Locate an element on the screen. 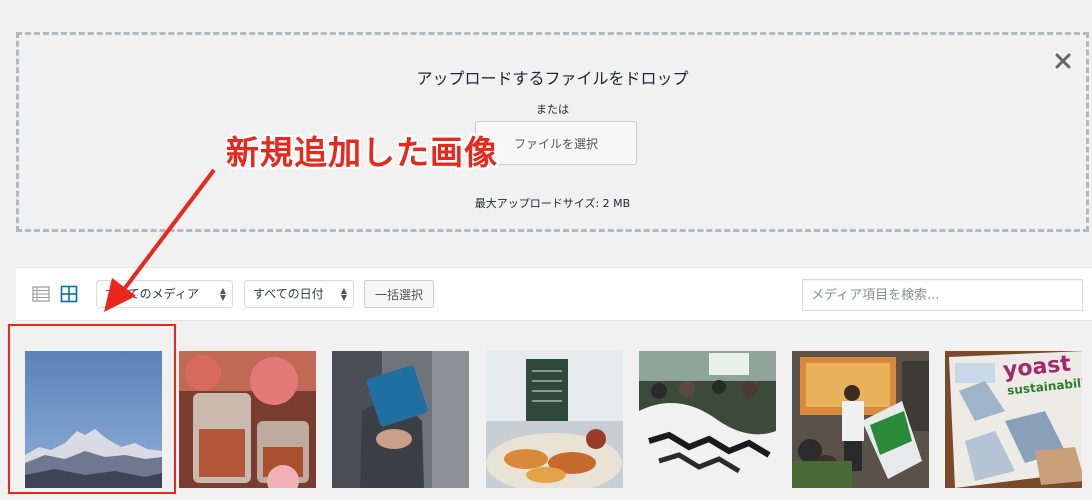 The image size is (1092, 500). media-item-food-platter-menu-board is located at coordinates (554, 419).